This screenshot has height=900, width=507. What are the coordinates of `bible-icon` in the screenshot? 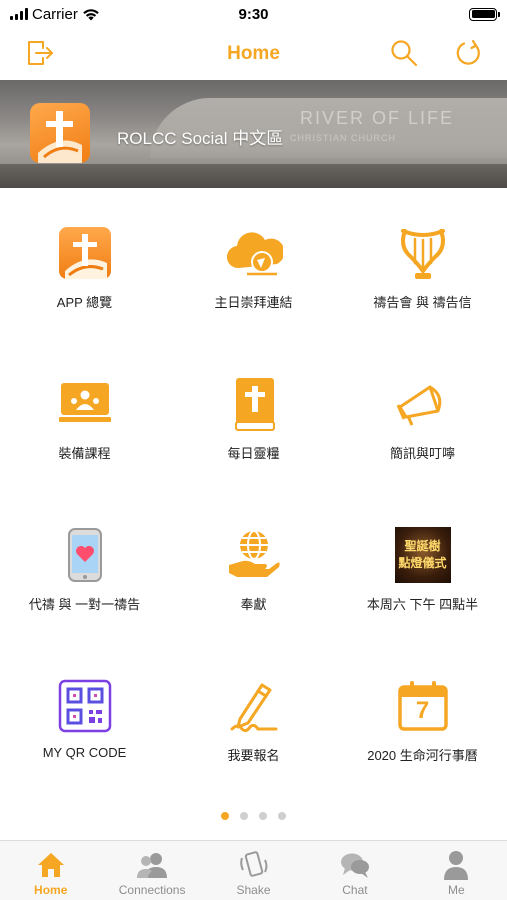 It's located at (254, 404).